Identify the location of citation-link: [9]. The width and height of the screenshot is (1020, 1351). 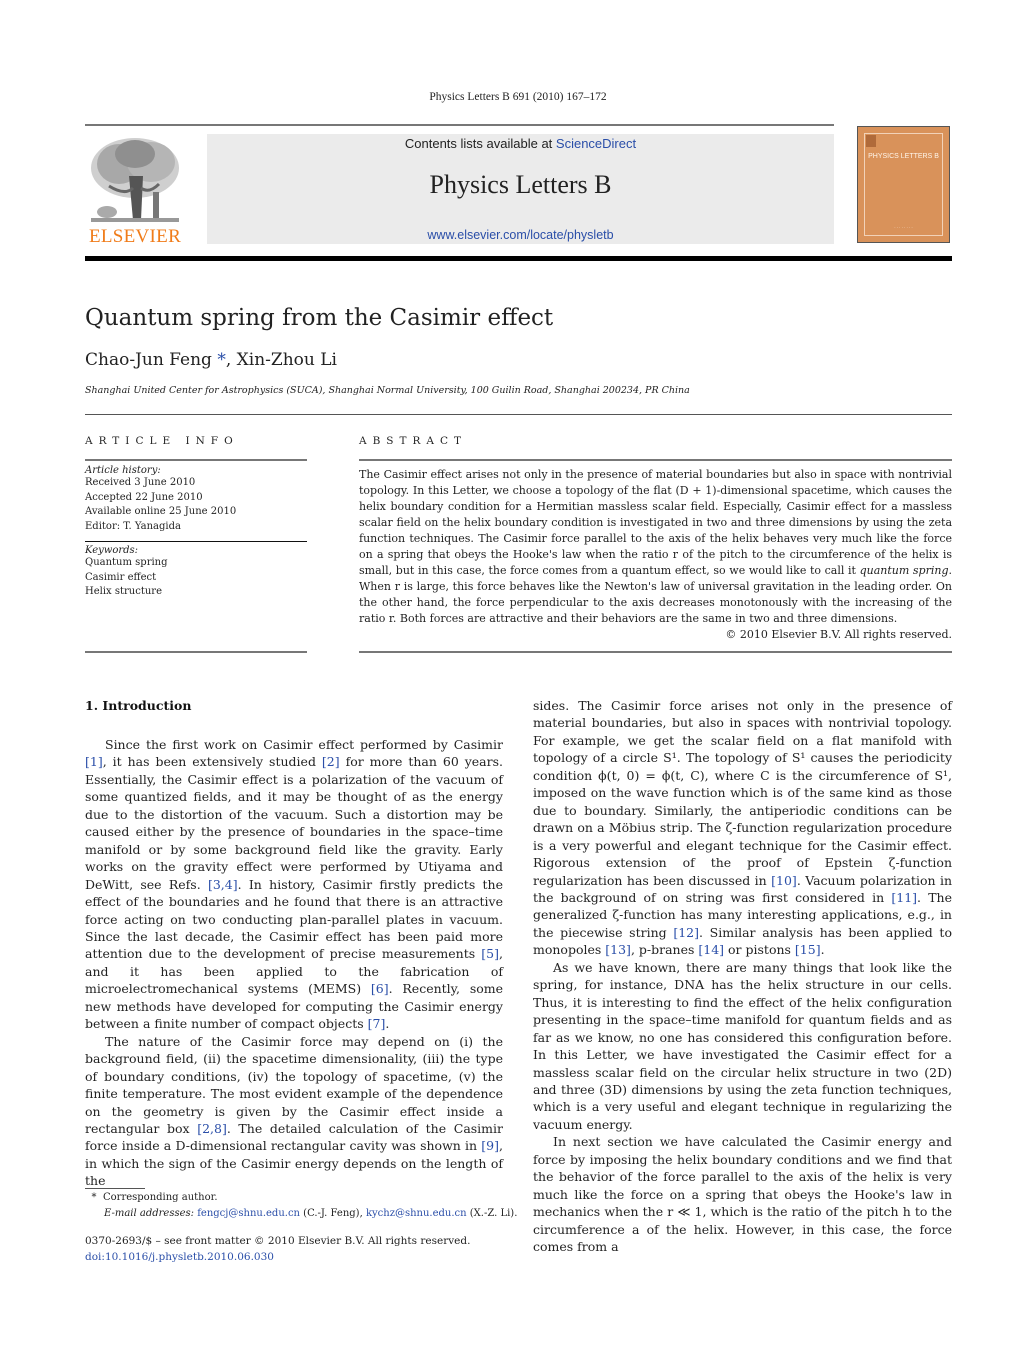
(490, 1145).